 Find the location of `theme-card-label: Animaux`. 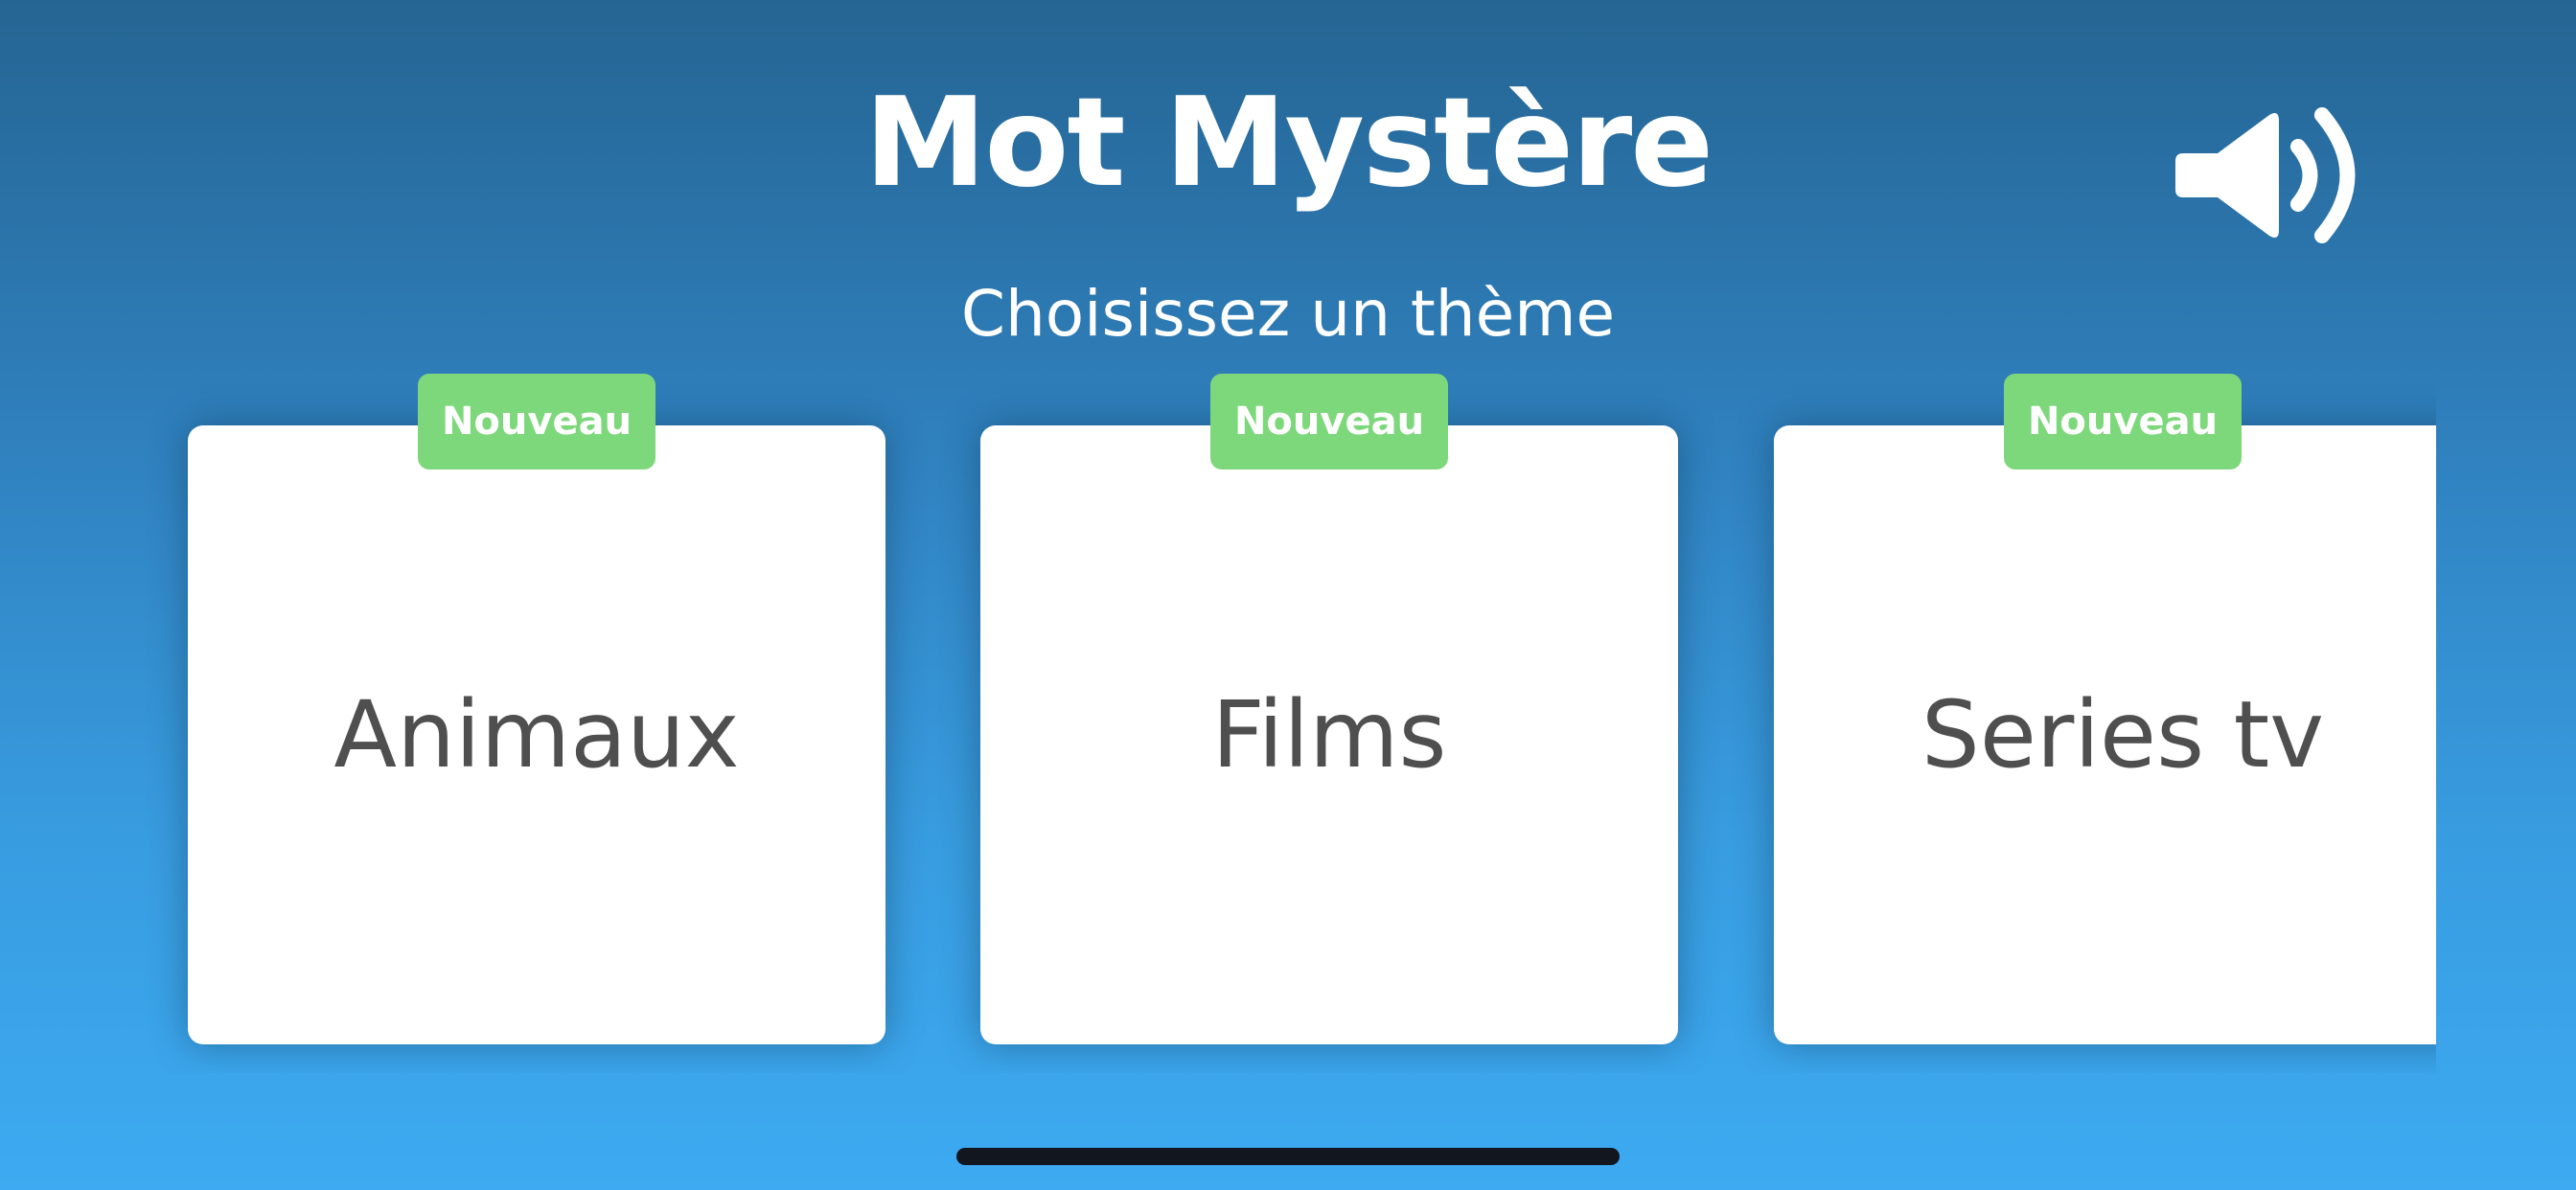

theme-card-label: Animaux is located at coordinates (537, 735).